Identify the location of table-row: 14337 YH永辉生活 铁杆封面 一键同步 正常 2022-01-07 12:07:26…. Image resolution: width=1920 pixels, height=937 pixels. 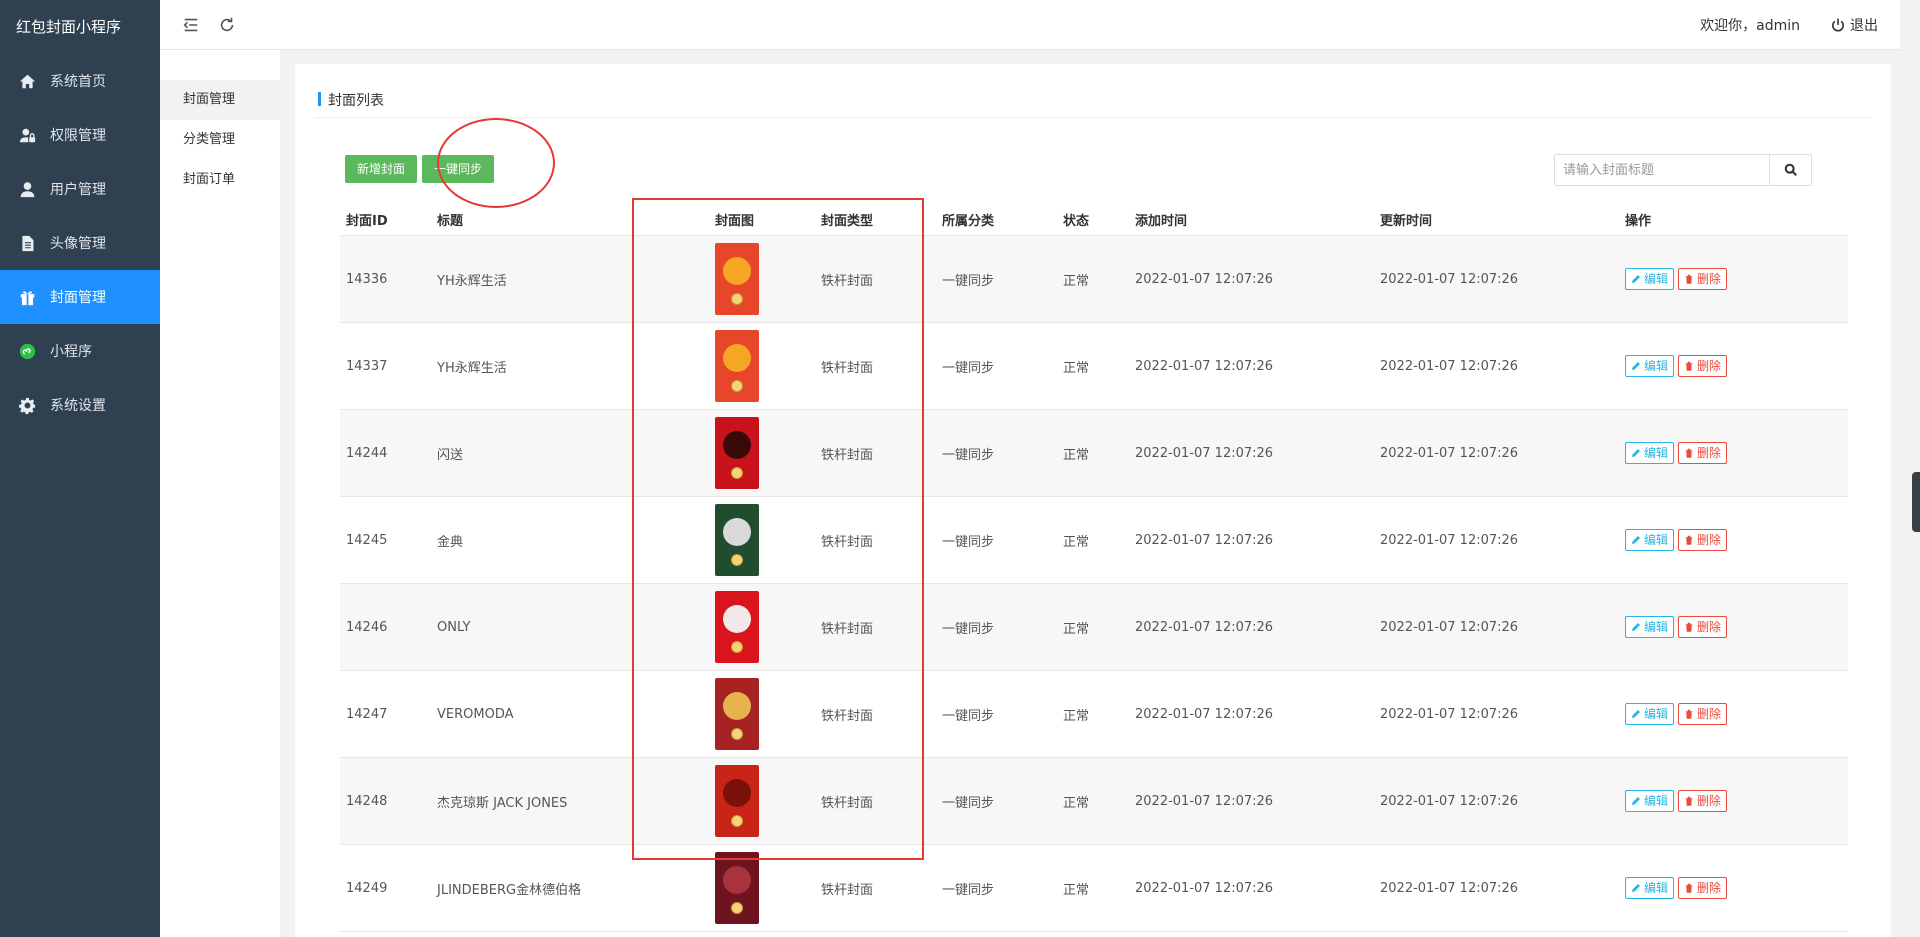
(1094, 366).